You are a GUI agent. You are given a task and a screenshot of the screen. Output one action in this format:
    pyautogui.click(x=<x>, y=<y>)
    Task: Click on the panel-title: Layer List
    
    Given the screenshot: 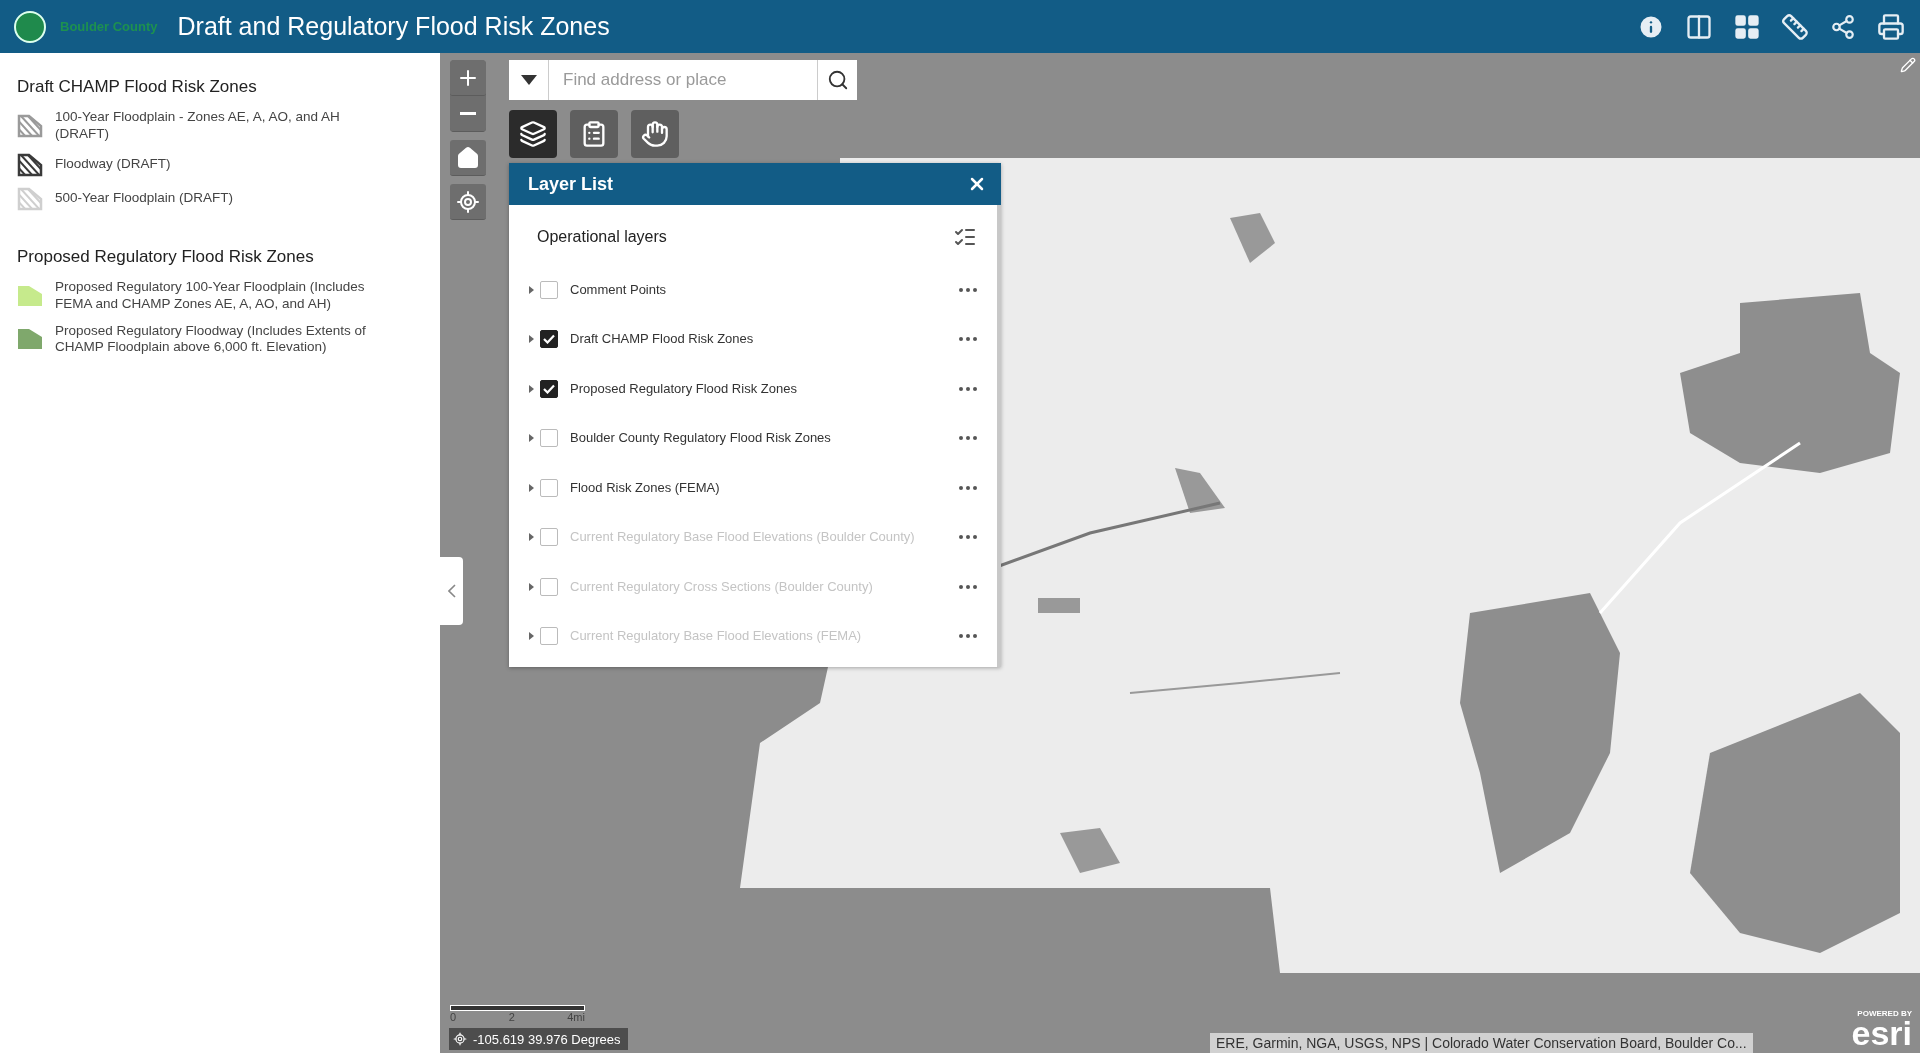 What is the action you would take?
    pyautogui.click(x=571, y=184)
    